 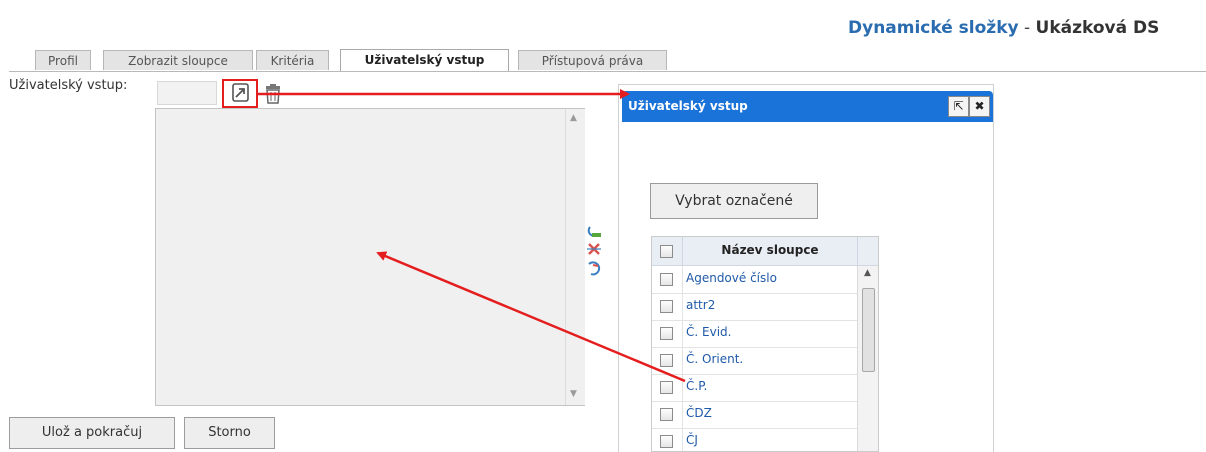 I want to click on table-row: attr2, so click(x=754, y=307).